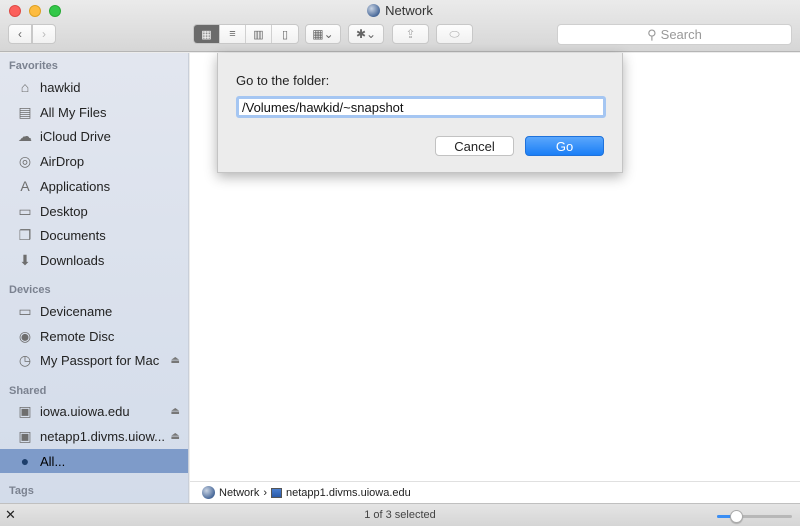  I want to click on laptop-icon: ▭, so click(25, 310).